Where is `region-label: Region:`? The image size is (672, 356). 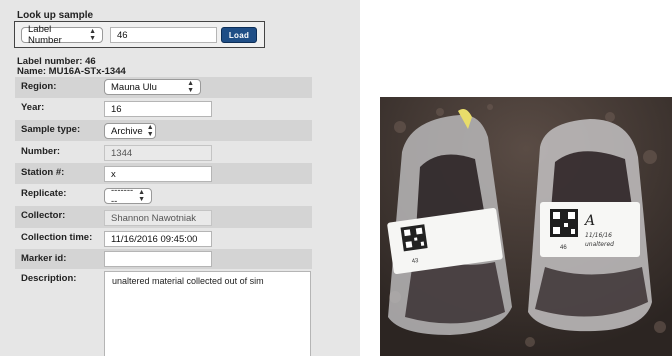
region-label: Region: is located at coordinates (39, 86).